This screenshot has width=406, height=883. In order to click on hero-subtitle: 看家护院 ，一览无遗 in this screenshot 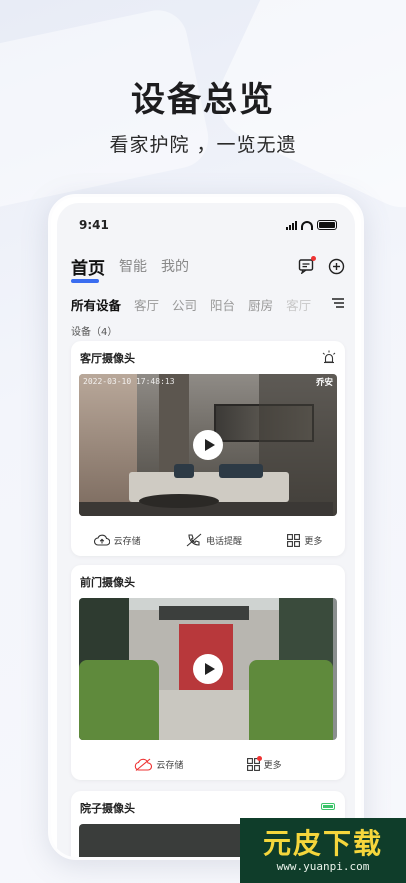, I will do `click(203, 145)`.